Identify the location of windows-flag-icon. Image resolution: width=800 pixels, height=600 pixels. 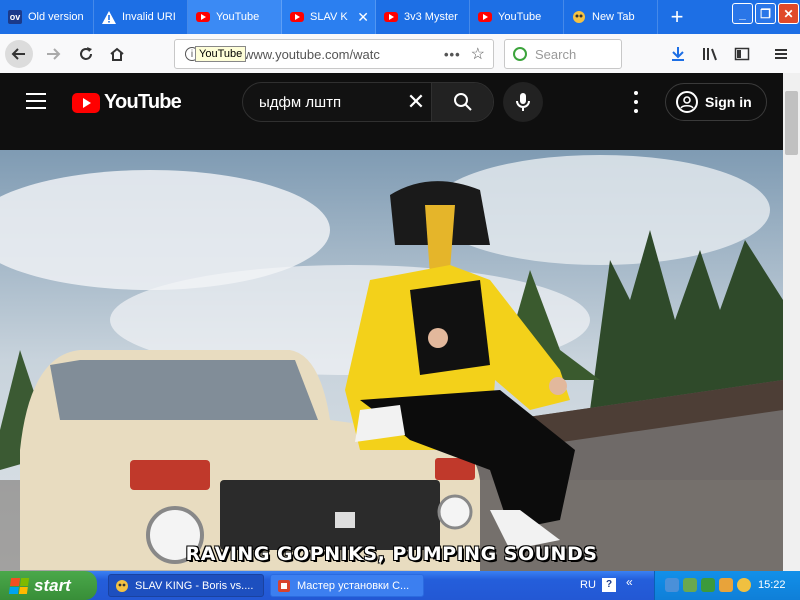
(19, 585).